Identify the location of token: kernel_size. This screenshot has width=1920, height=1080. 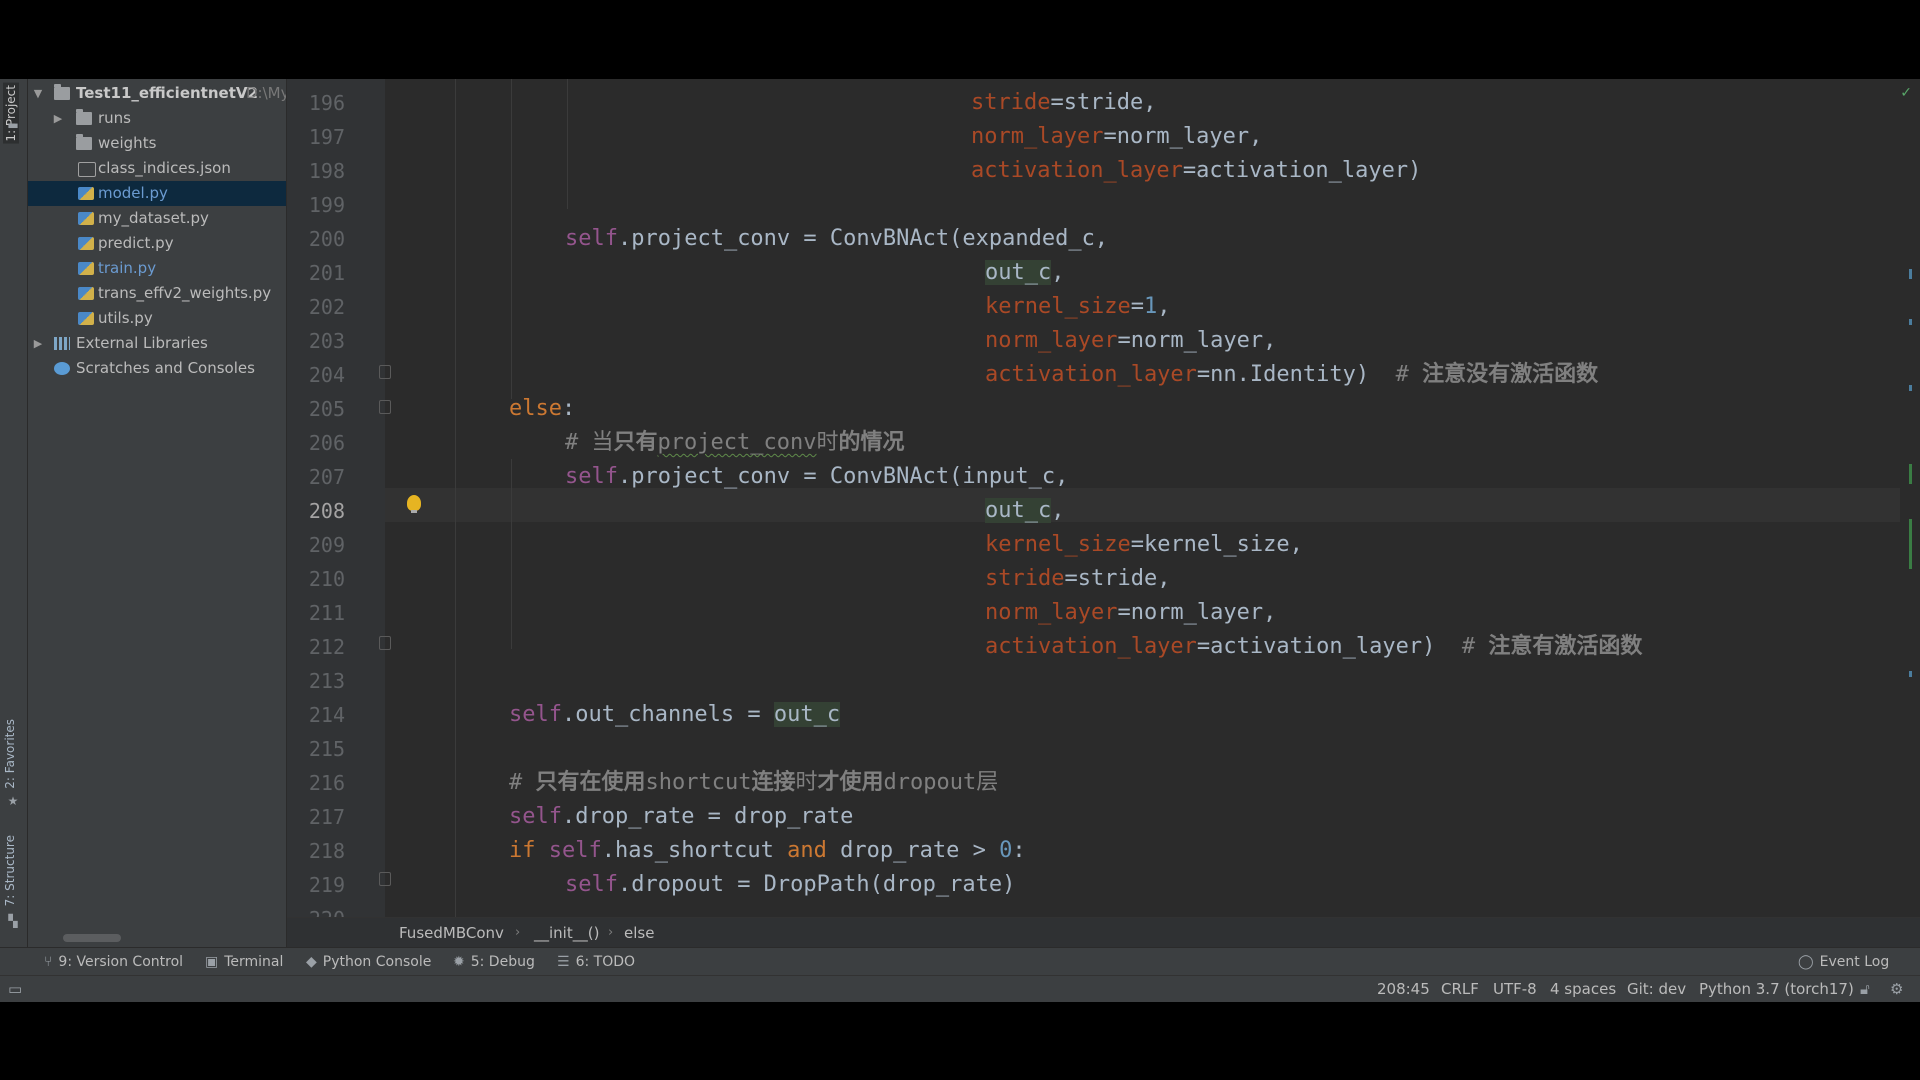
(1058, 544).